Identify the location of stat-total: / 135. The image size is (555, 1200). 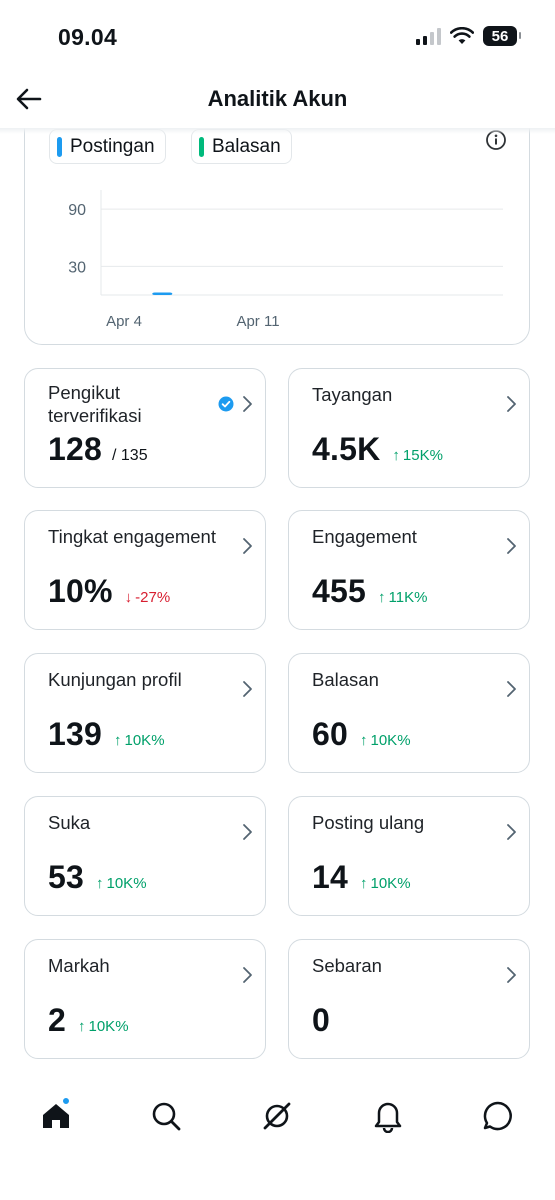
(130, 455).